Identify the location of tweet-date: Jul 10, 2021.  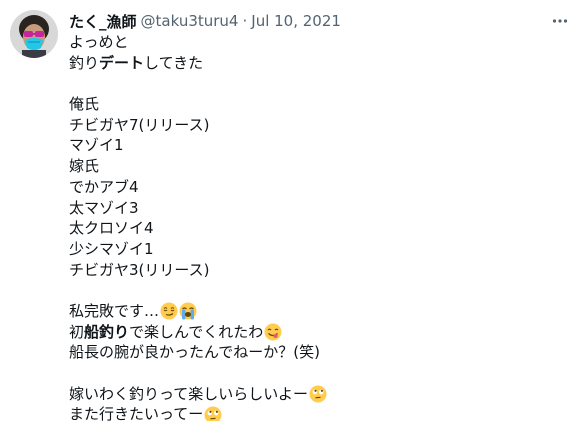
(296, 21).